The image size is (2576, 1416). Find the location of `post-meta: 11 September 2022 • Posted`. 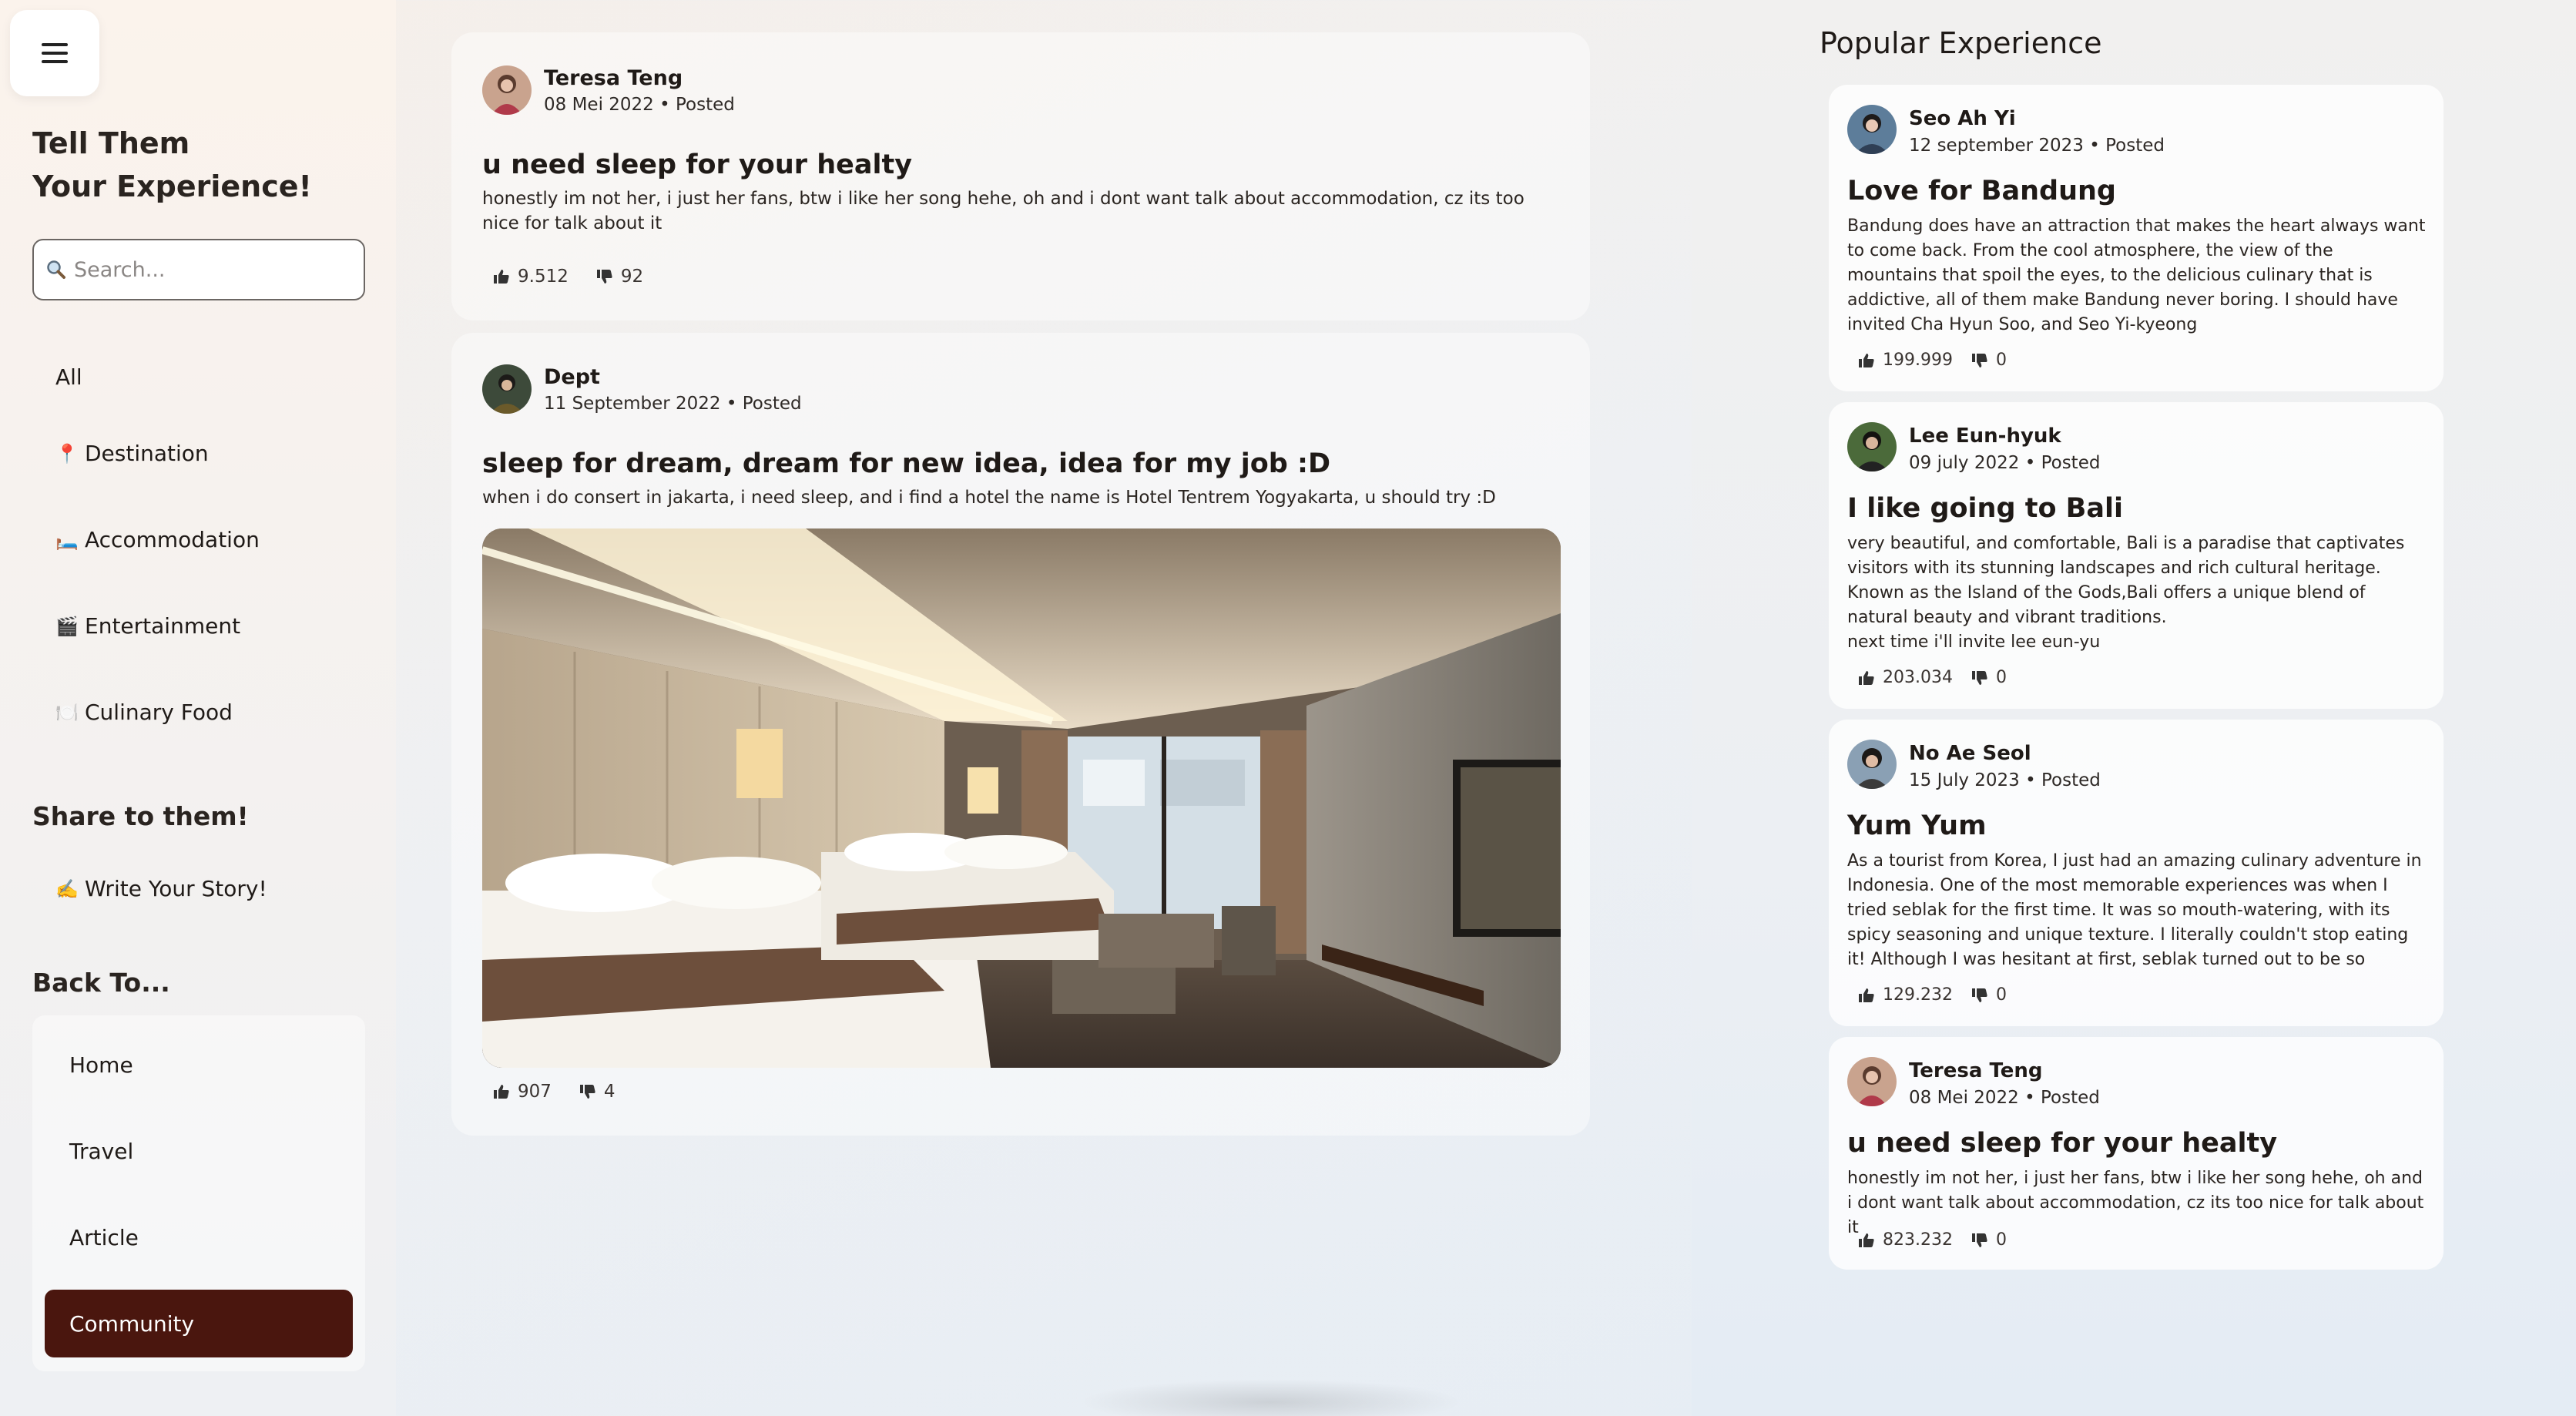

post-meta: 11 September 2022 • Posted is located at coordinates (673, 404).